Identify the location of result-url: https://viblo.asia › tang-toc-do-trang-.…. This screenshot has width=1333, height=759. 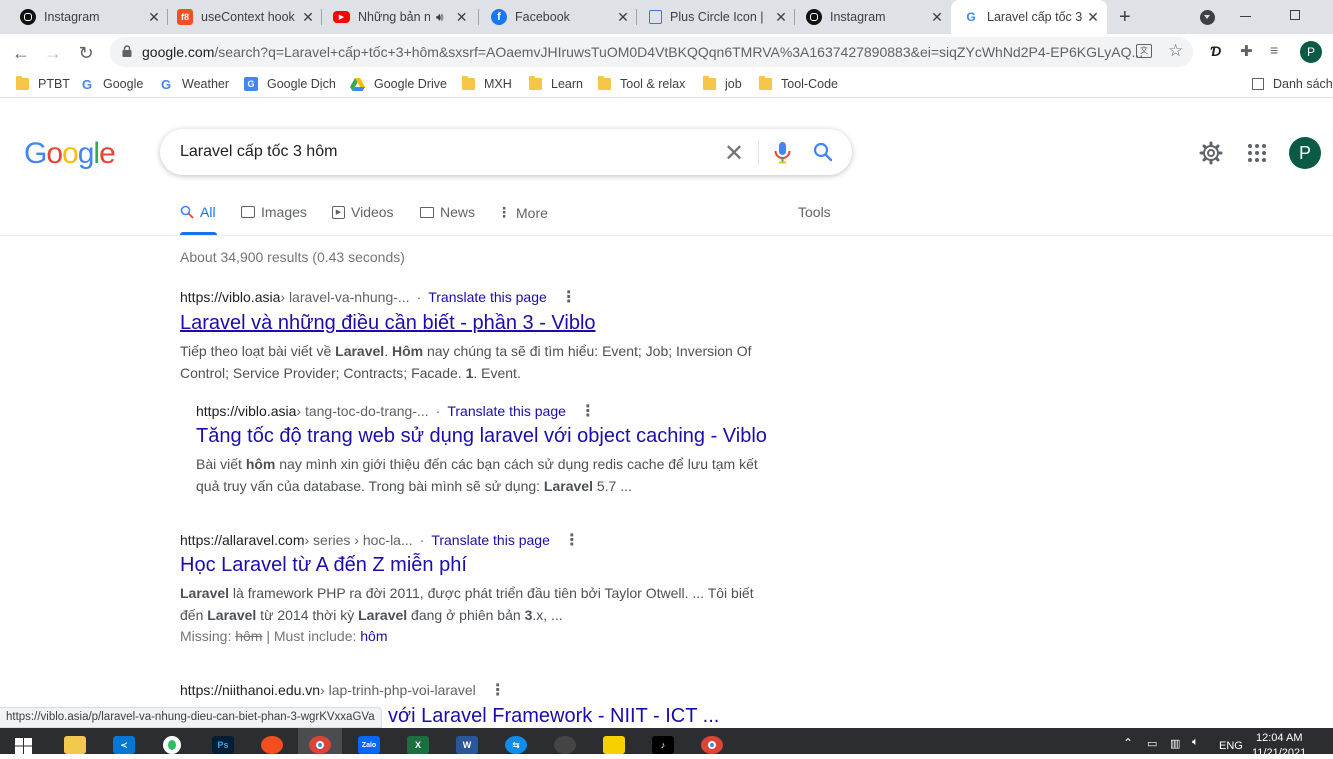
(396, 411).